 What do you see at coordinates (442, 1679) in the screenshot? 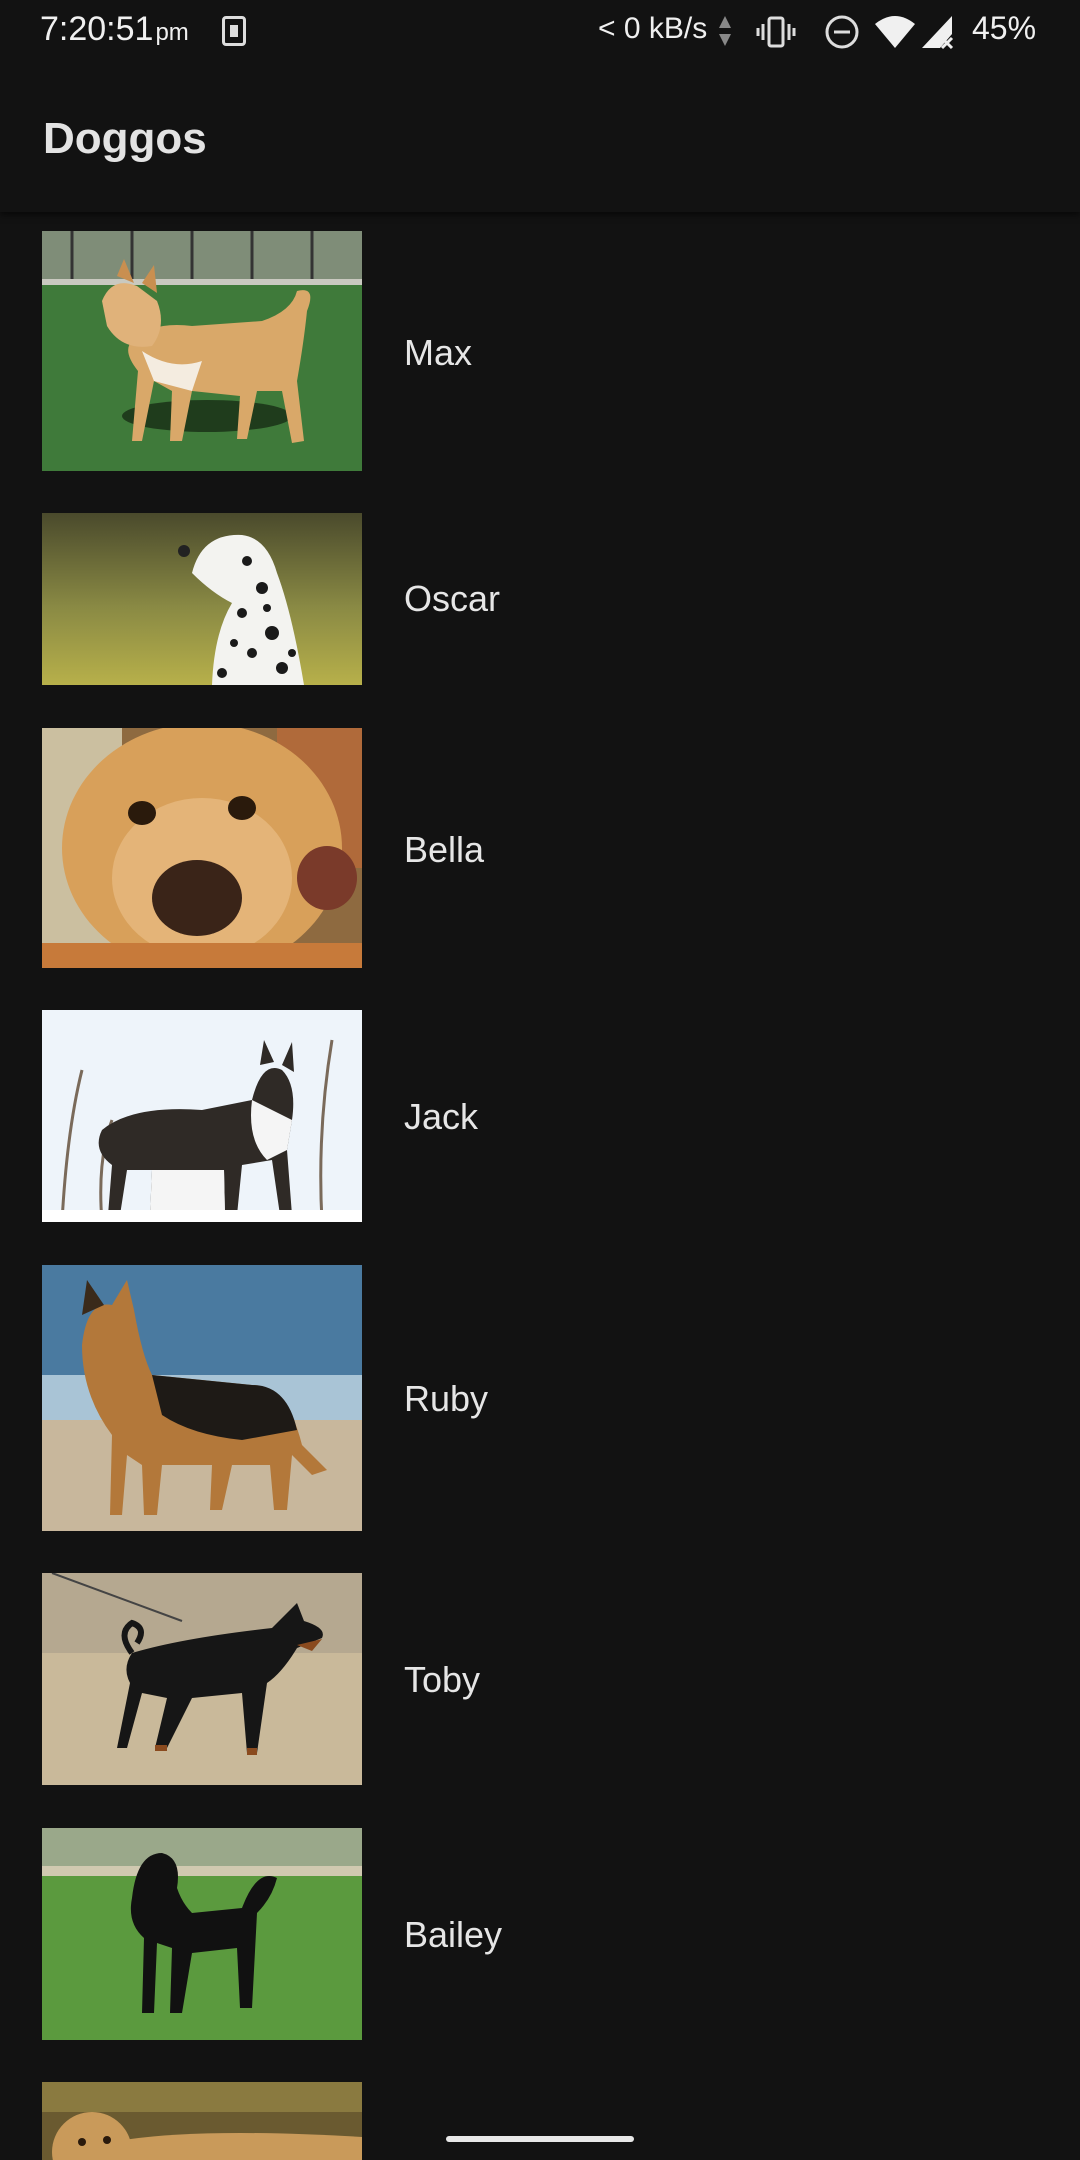
I see `dog-name: Toby` at bounding box center [442, 1679].